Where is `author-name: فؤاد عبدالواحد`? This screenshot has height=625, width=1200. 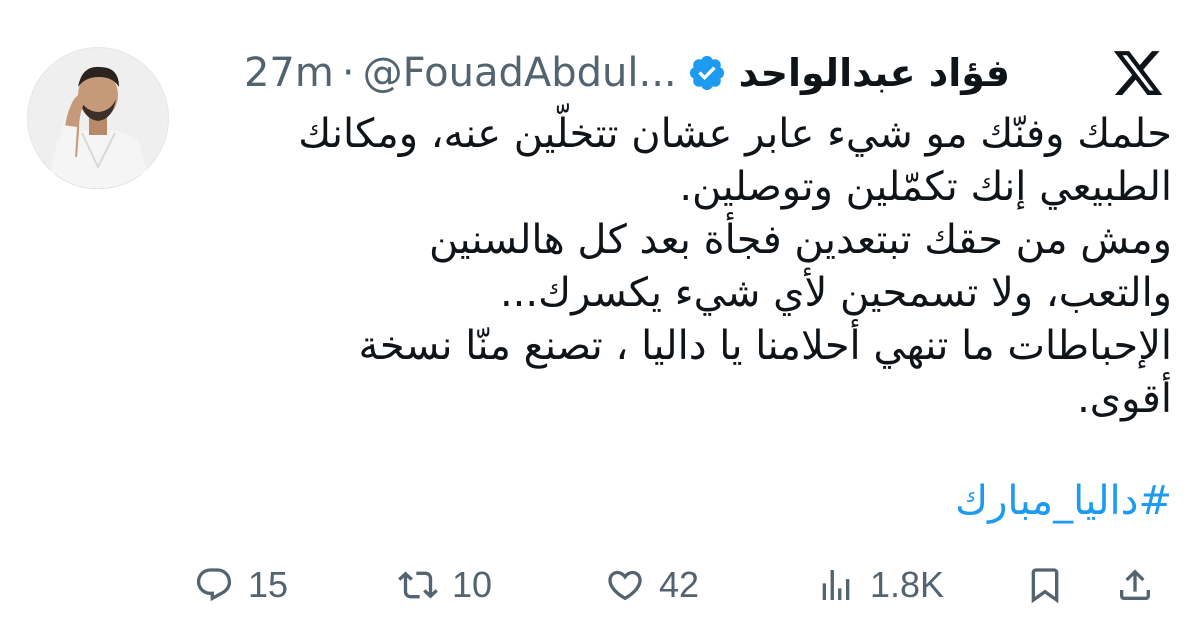 author-name: فؤاد عبدالواحد is located at coordinates (874, 73).